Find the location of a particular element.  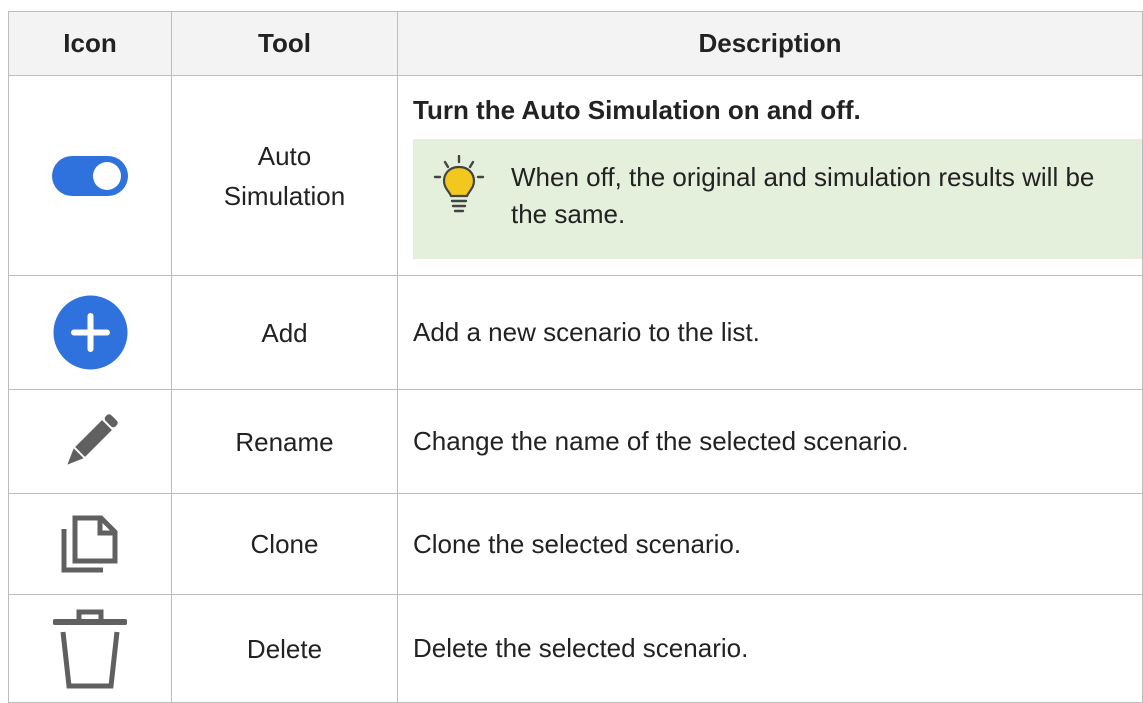

tool-name: Rename is located at coordinates (284, 441).